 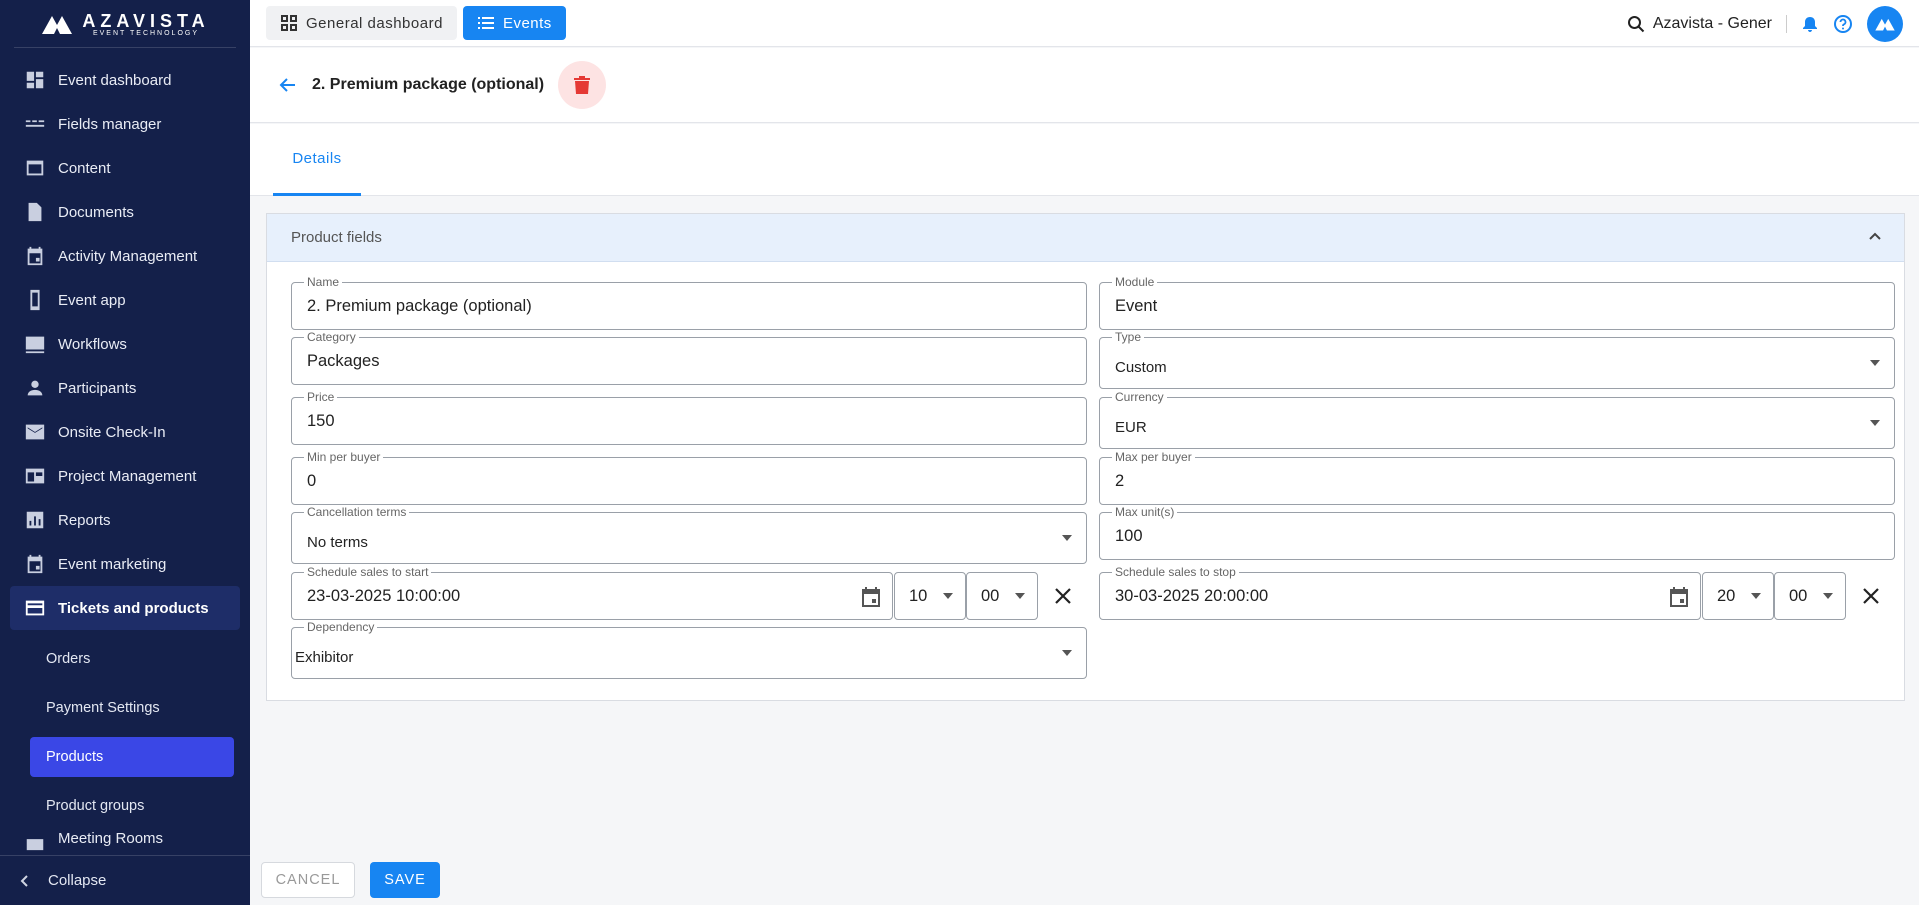 I want to click on save-button: SAVE, so click(x=405, y=880).